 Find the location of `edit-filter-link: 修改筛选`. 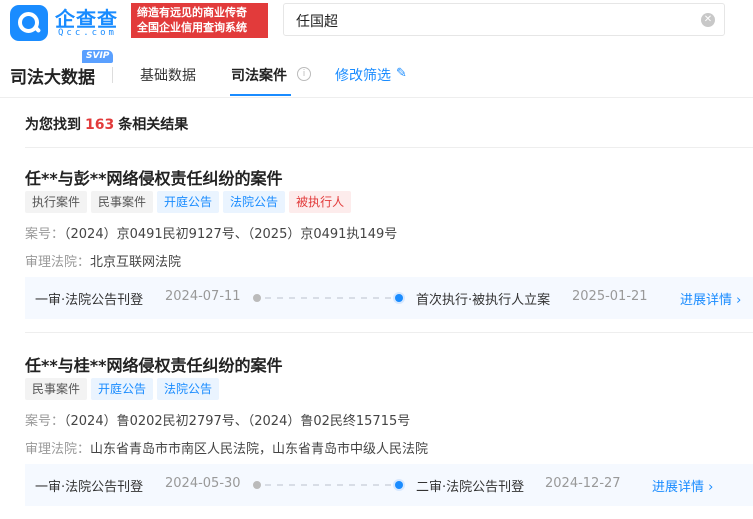

edit-filter-link: 修改筛选 is located at coordinates (363, 75).